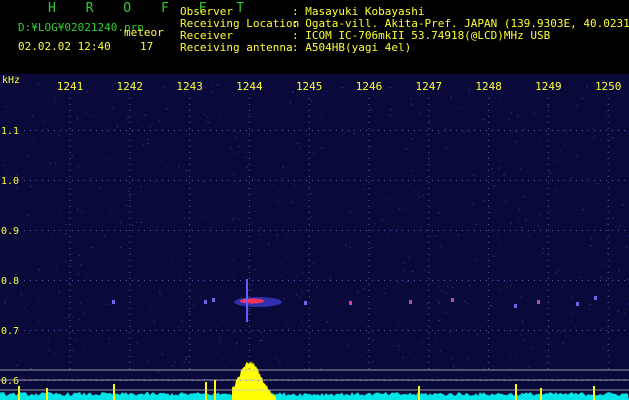  Describe the element at coordinates (19, 393) in the screenshot. I see `spectrum-peak` at that location.